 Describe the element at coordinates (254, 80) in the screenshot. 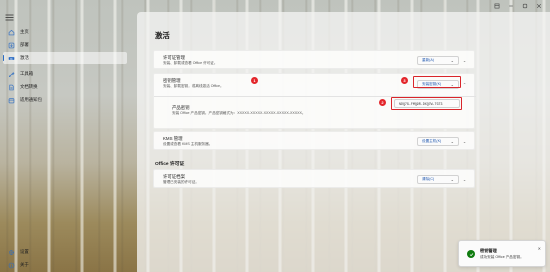

I see `annotation-badge-1: 1` at that location.